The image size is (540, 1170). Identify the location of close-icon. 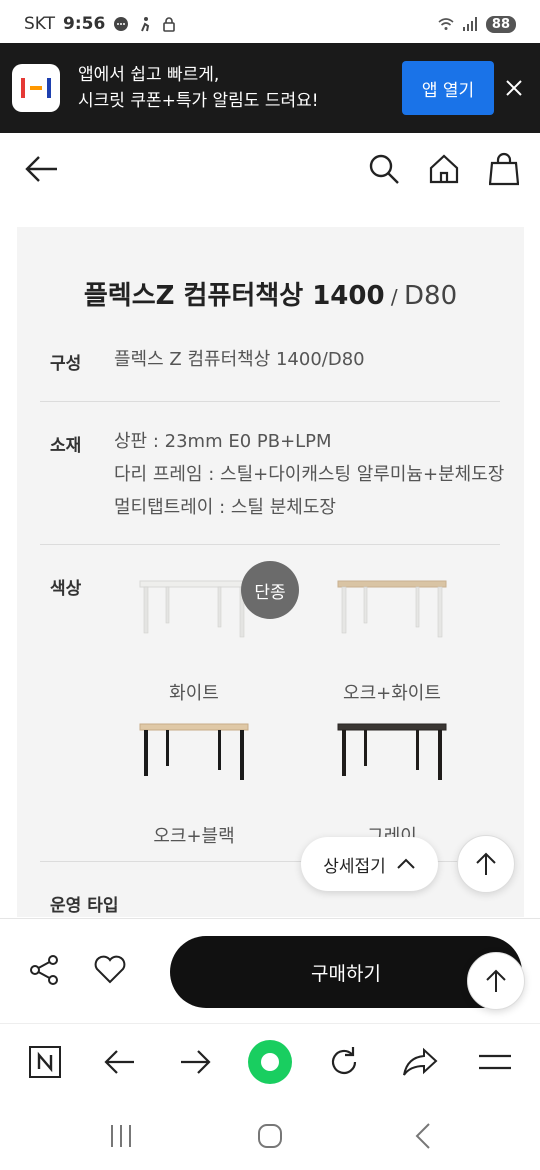
(514, 88).